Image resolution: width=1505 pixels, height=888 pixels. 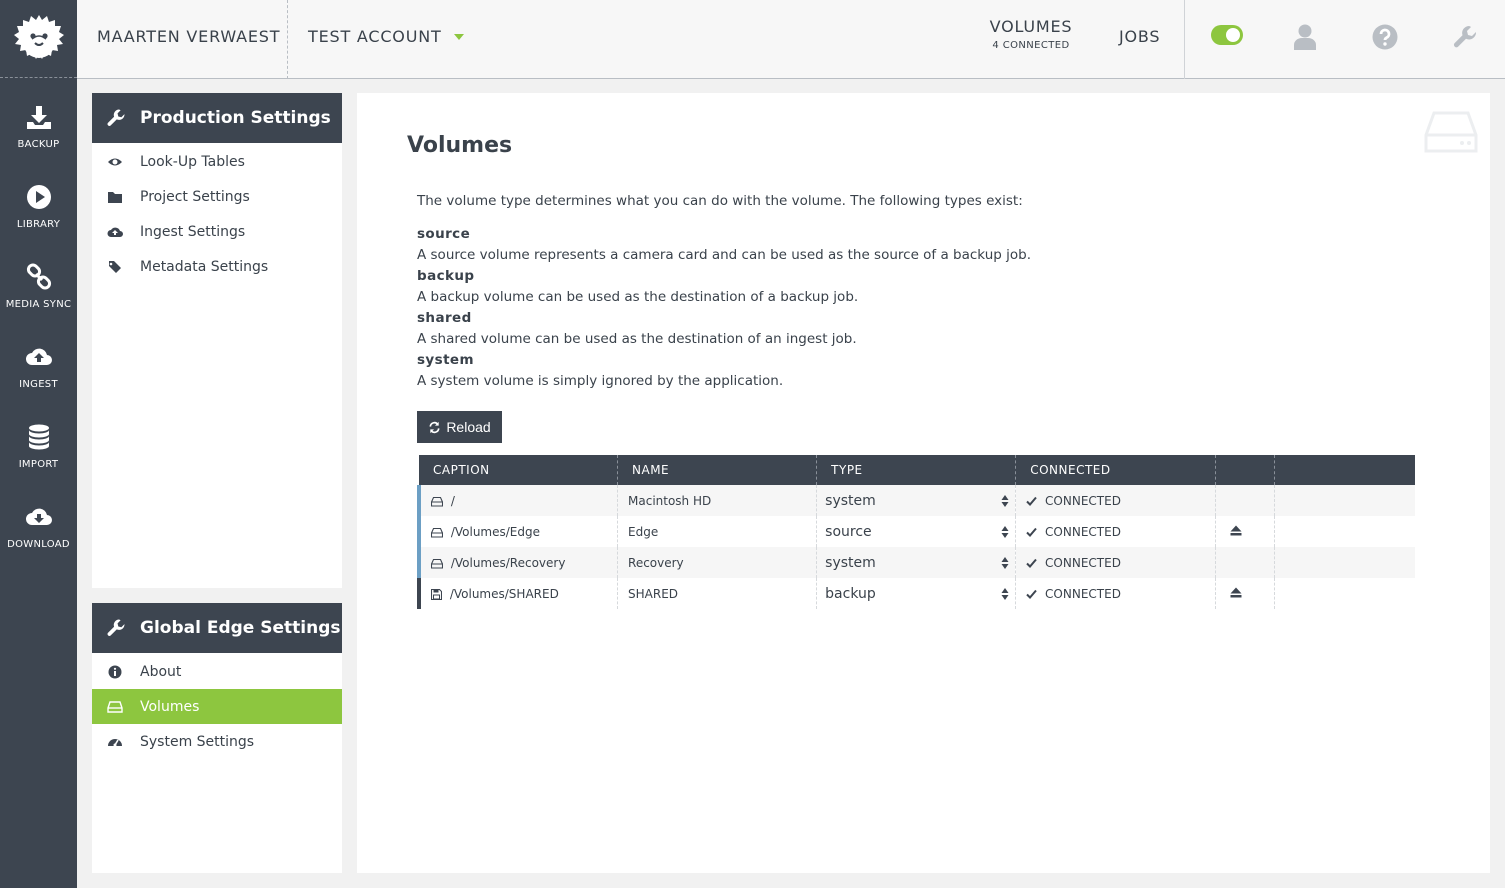 I want to click on nav-import-label: IMPORT, so click(x=38, y=464).